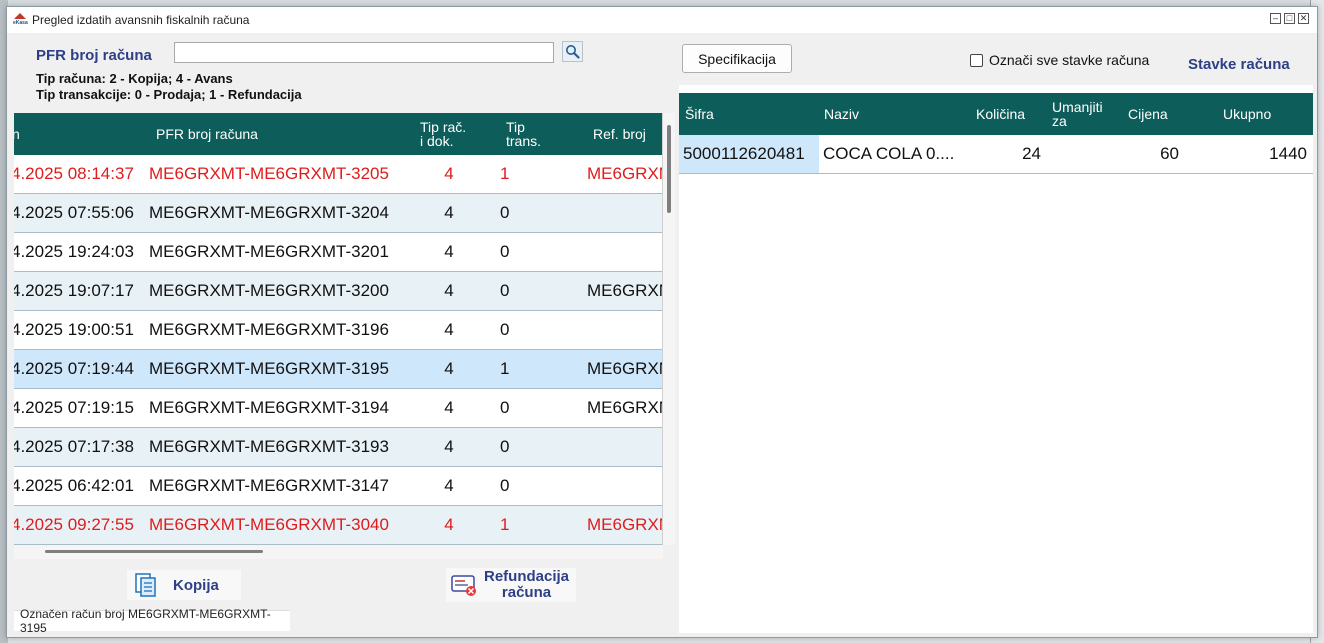 The width and height of the screenshot is (1324, 643). What do you see at coordinates (437, 141) in the screenshot?
I see `col-header-receipt-type-line2: i dok.` at bounding box center [437, 141].